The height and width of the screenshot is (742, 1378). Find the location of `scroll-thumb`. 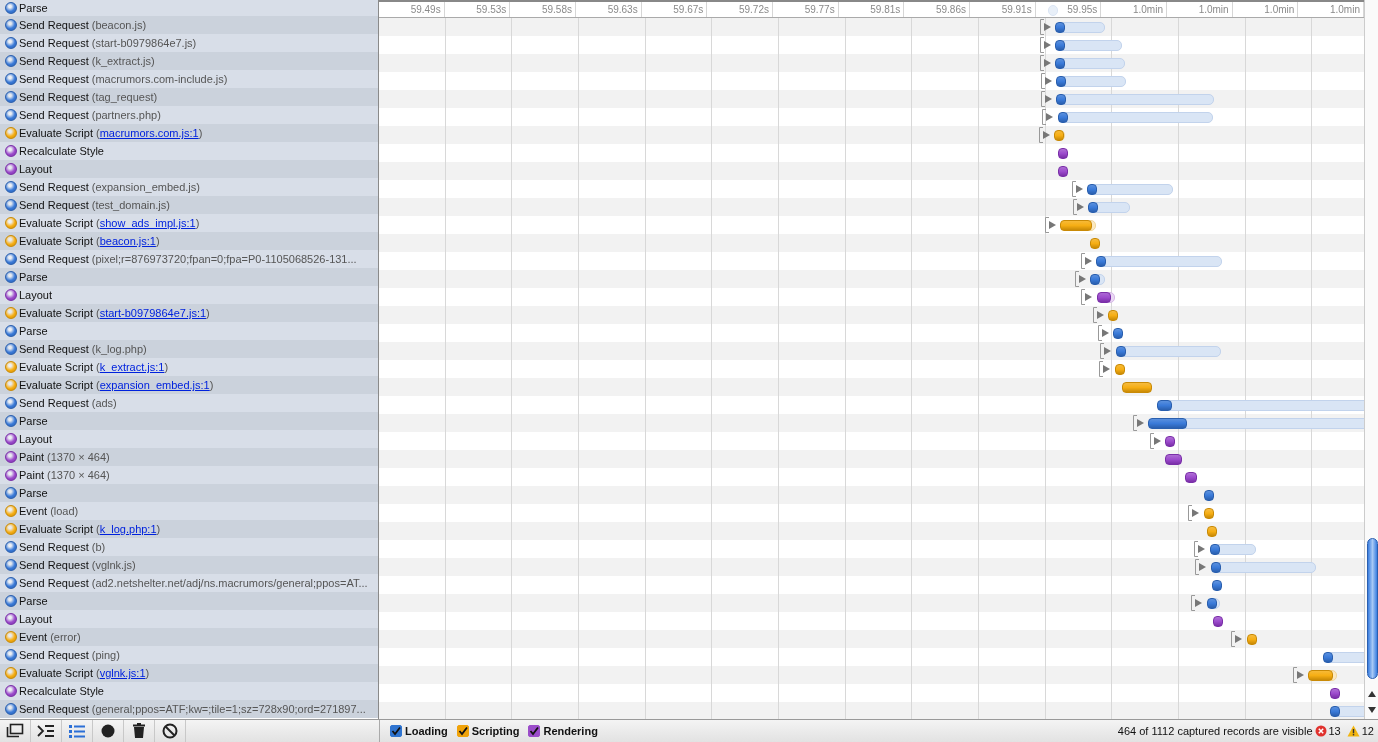

scroll-thumb is located at coordinates (1372, 608).